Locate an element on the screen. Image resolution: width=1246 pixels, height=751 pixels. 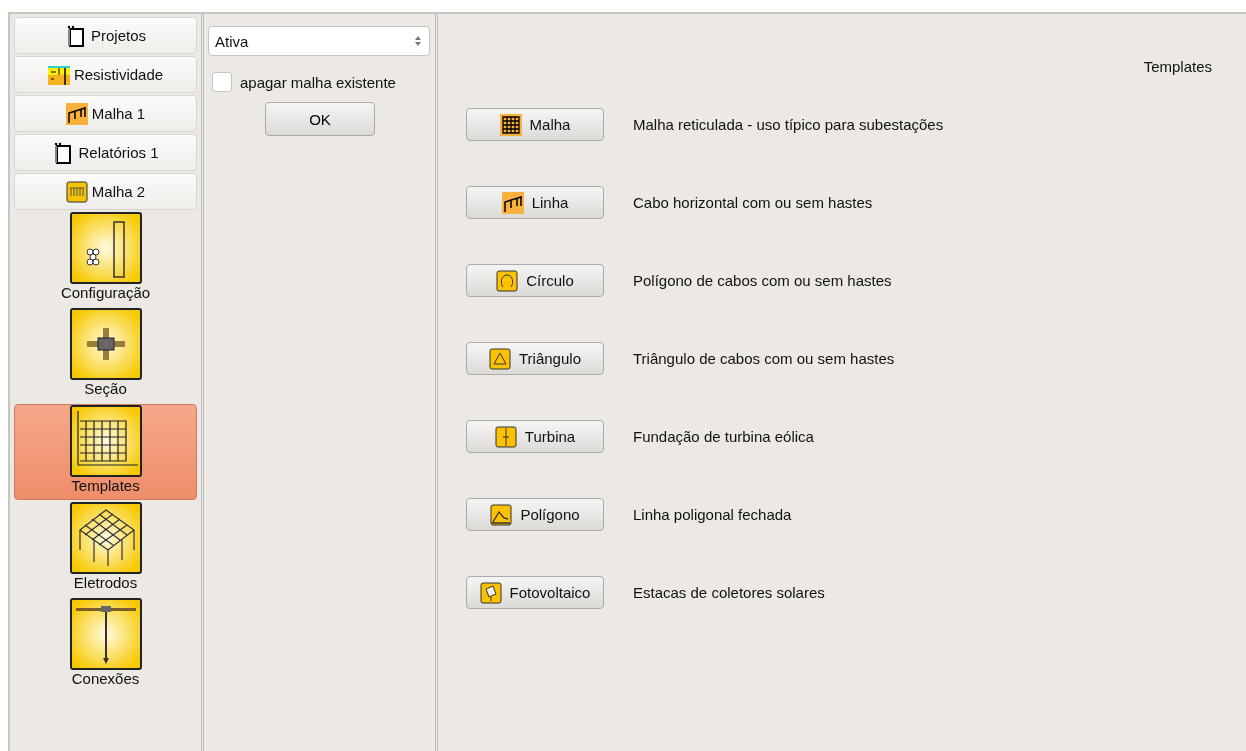
template-description: Estacas de coletores solares is located at coordinates (729, 592).